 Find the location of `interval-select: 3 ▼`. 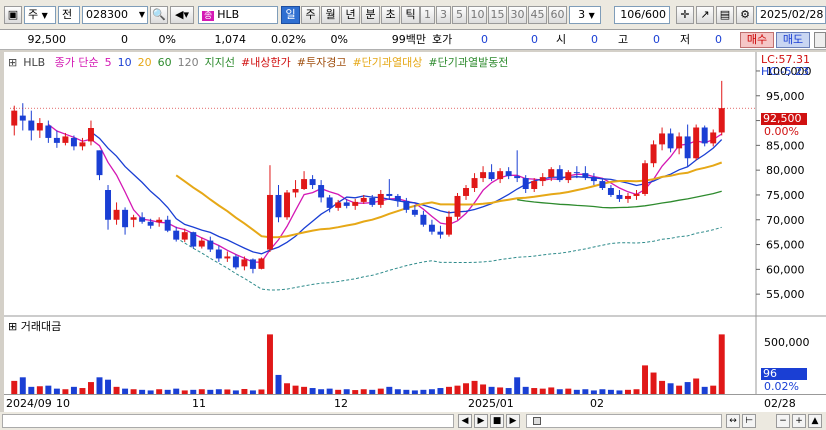

interval-select: 3 ▼ is located at coordinates (585, 15).